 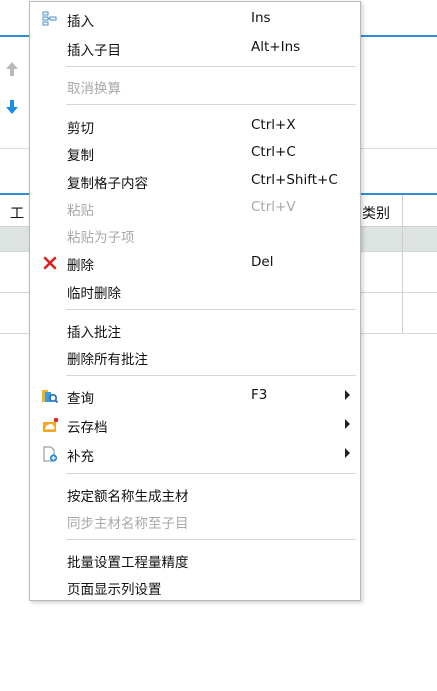 What do you see at coordinates (51, 424) in the screenshot?
I see `cloud-archive-icon` at bounding box center [51, 424].